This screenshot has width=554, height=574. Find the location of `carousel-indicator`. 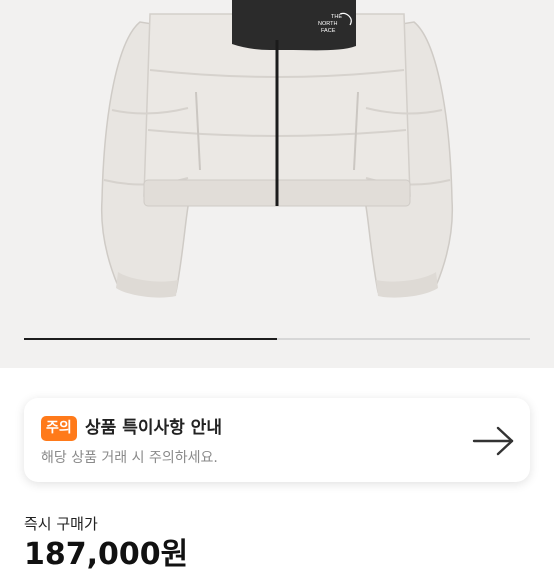

carousel-indicator is located at coordinates (277, 339).